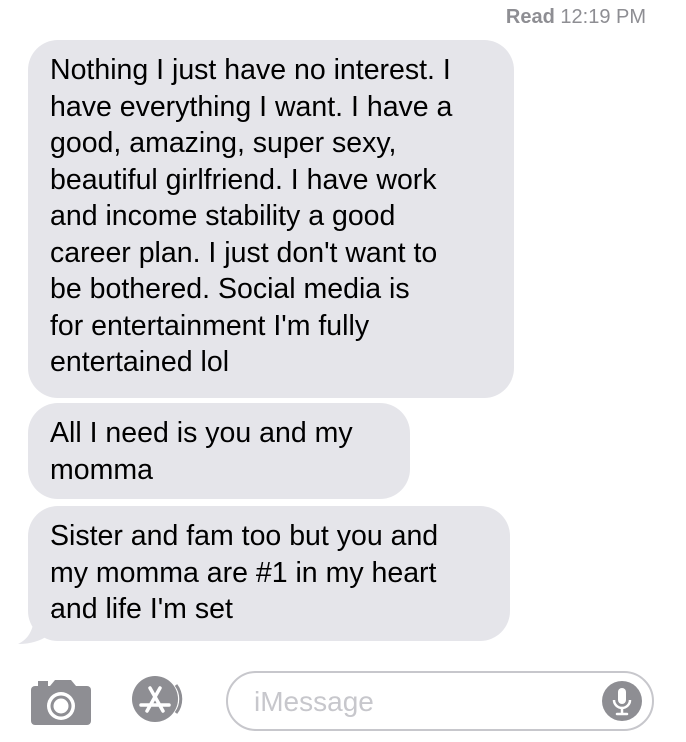  Describe the element at coordinates (530, 17) in the screenshot. I see `read-status-label: Read` at that location.